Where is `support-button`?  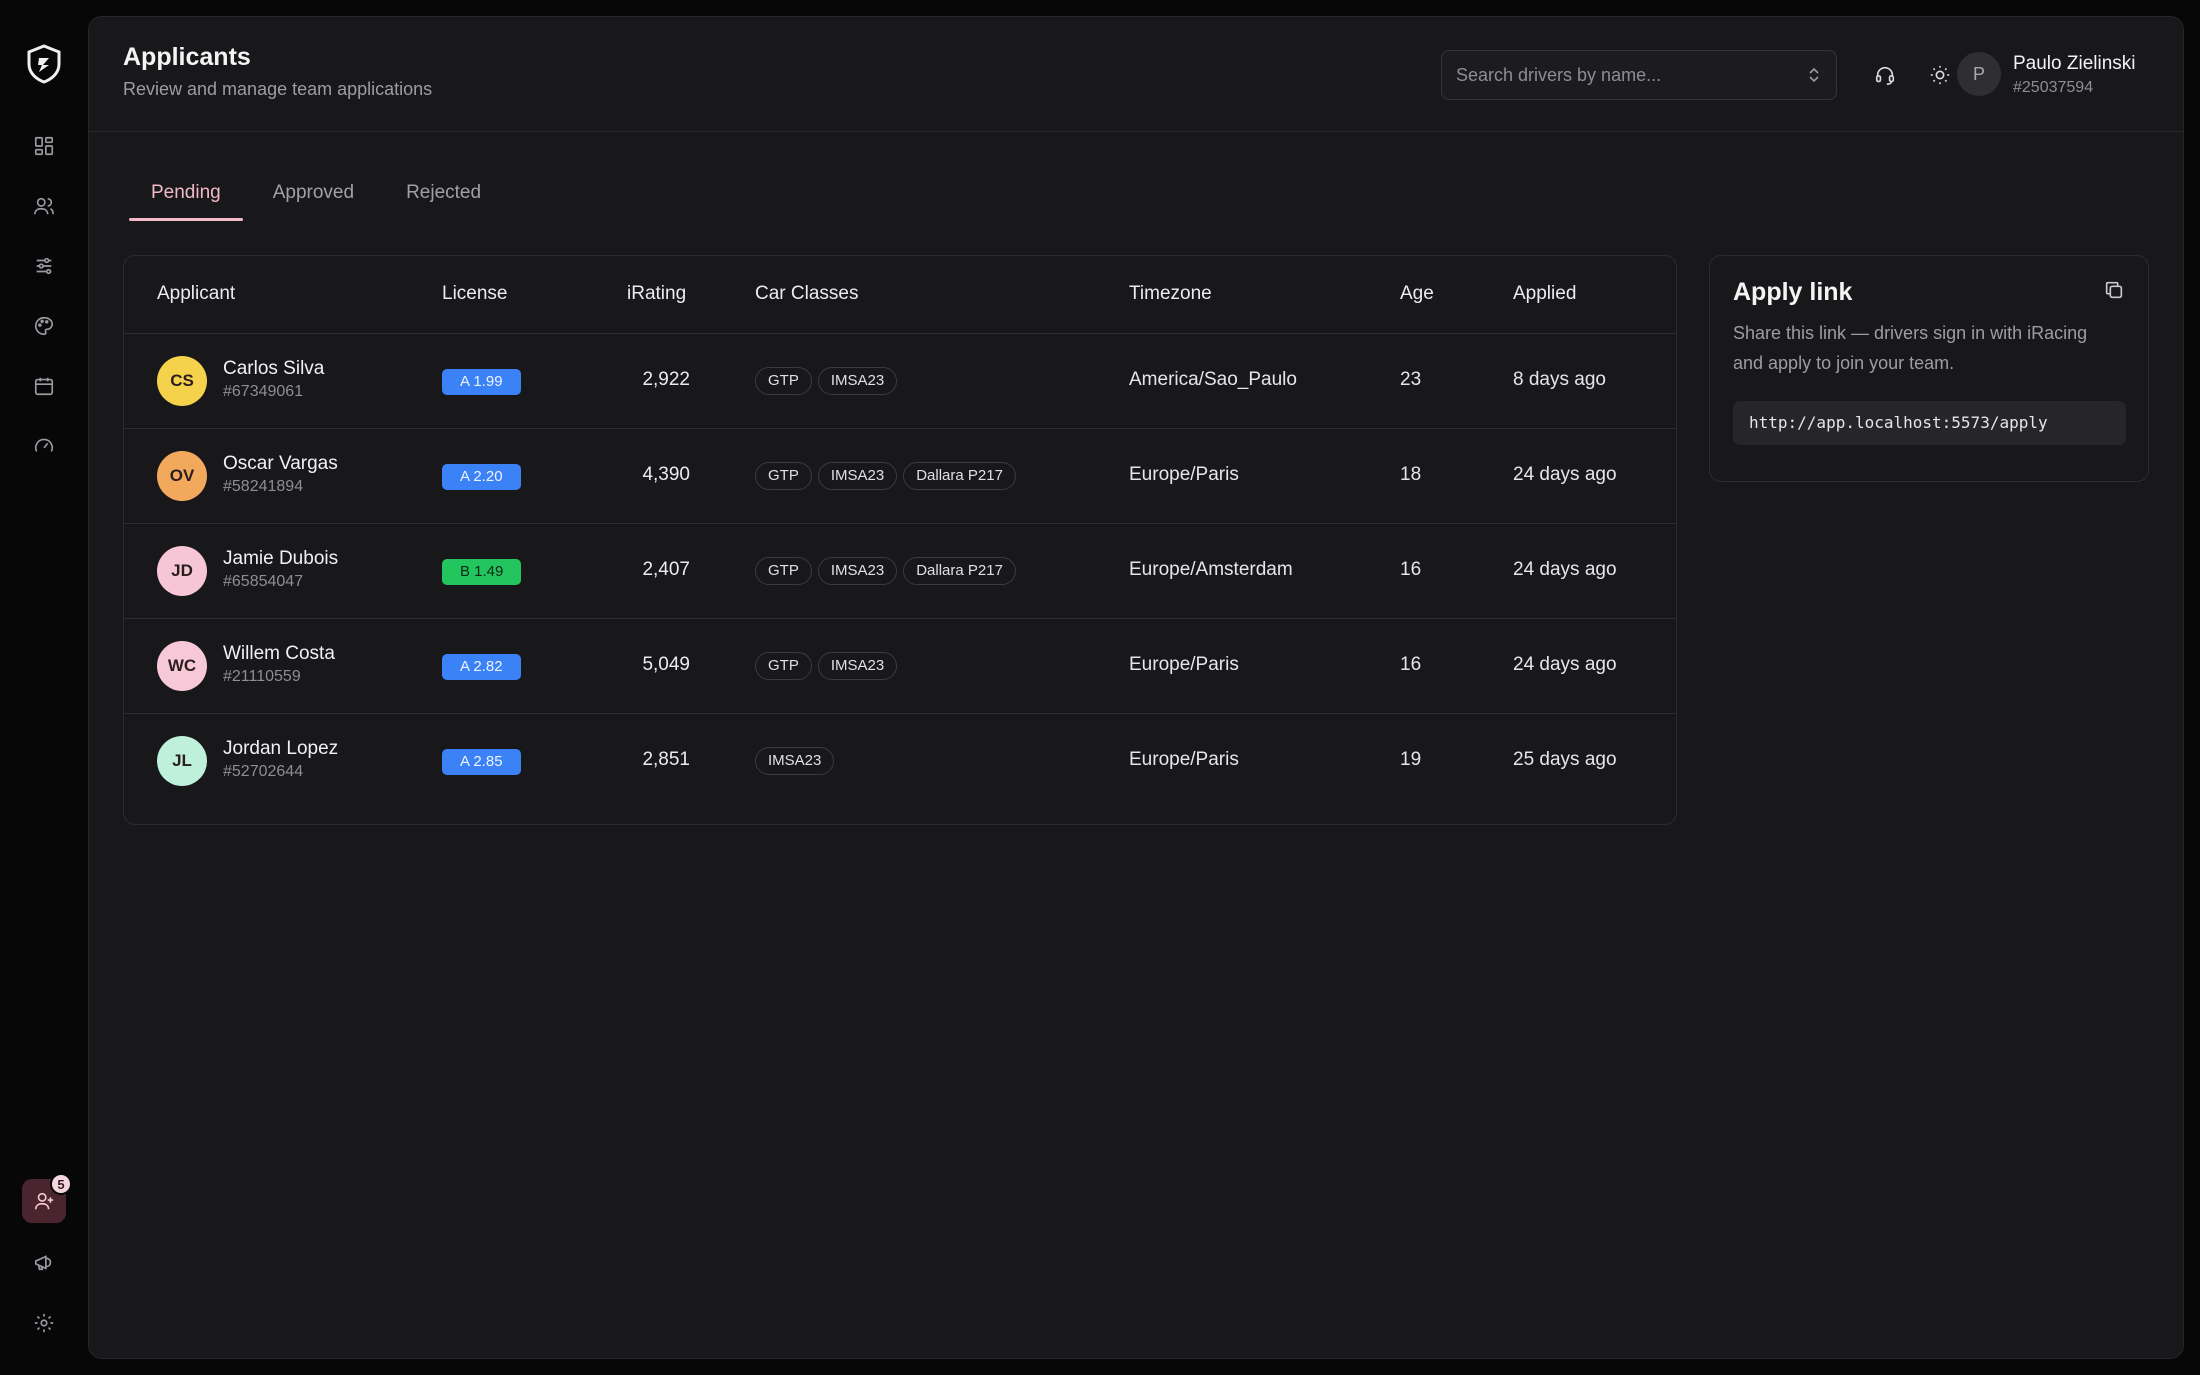
support-button is located at coordinates (1885, 75).